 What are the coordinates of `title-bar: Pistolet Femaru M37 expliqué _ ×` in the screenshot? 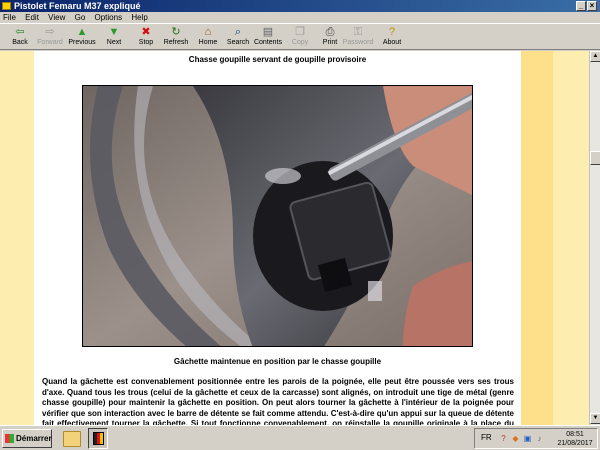 It's located at (300, 6).